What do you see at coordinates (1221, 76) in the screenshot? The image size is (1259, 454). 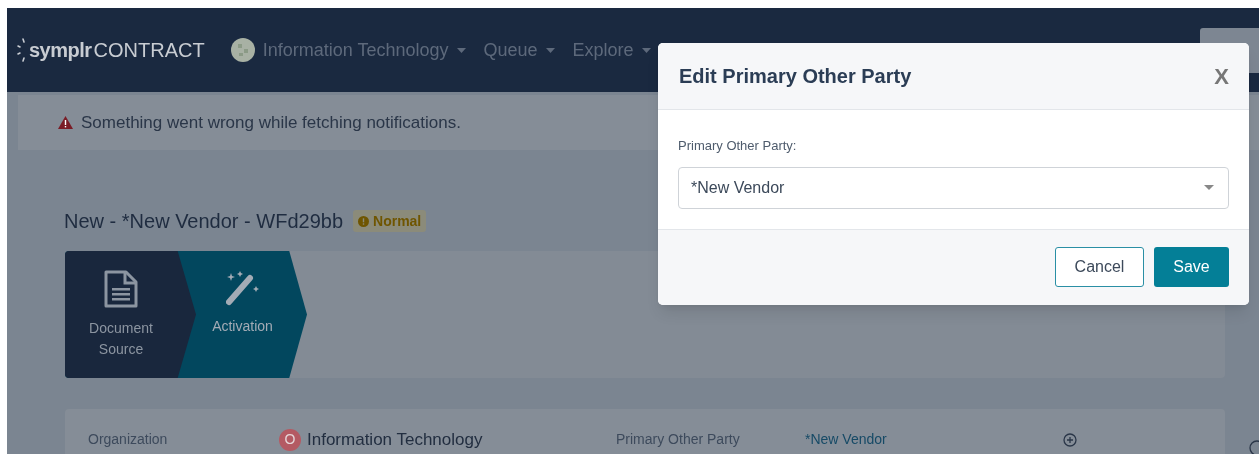 I see `close-button: X` at bounding box center [1221, 76].